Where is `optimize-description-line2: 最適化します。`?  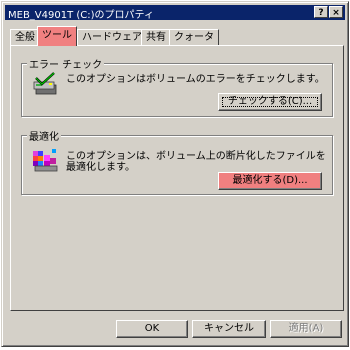
optimize-description-line2: 最適化します。 is located at coordinates (100, 167).